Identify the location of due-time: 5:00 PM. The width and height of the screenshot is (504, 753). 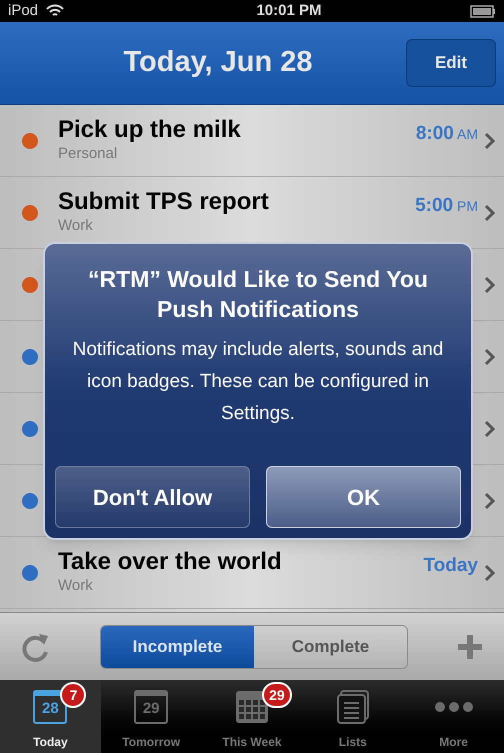
(446, 206).